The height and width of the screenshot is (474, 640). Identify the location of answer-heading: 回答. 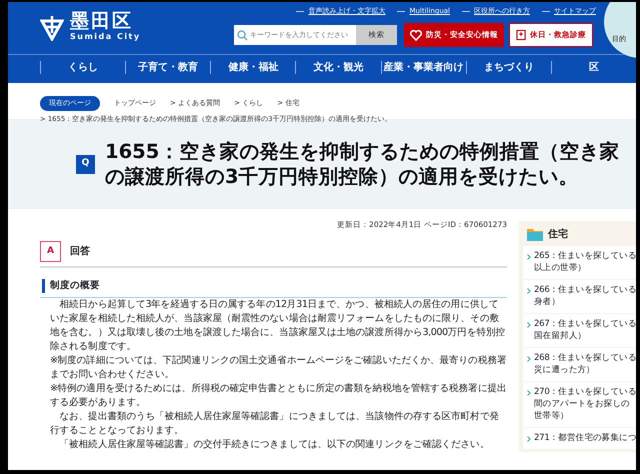
(80, 252).